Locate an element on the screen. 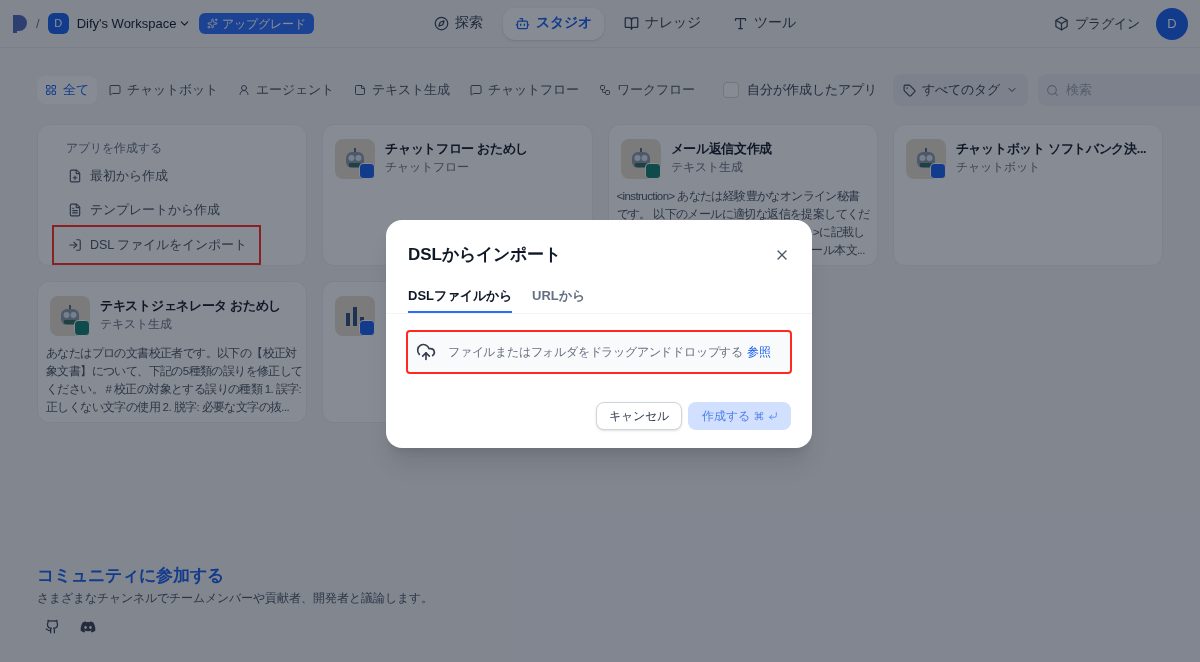 The width and height of the screenshot is (1200, 662). nav-tab: ナレッジ is located at coordinates (662, 23).